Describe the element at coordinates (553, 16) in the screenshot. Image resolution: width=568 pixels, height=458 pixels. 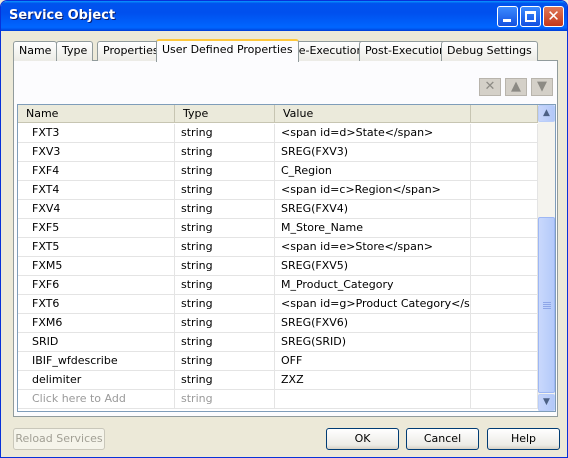
I see `close-button: ✕` at that location.